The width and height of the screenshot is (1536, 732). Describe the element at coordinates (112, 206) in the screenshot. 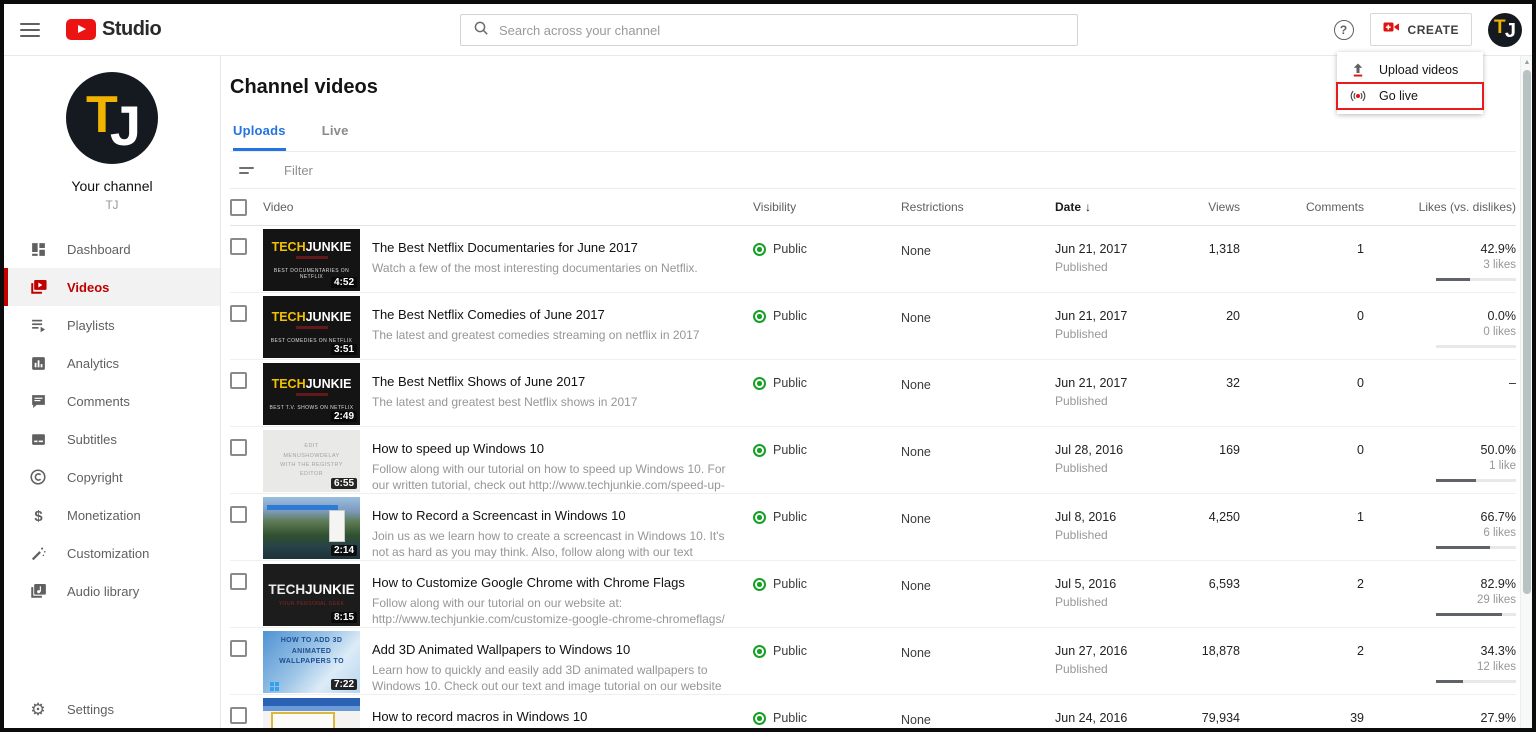

I see `channel-name: TJ` at that location.